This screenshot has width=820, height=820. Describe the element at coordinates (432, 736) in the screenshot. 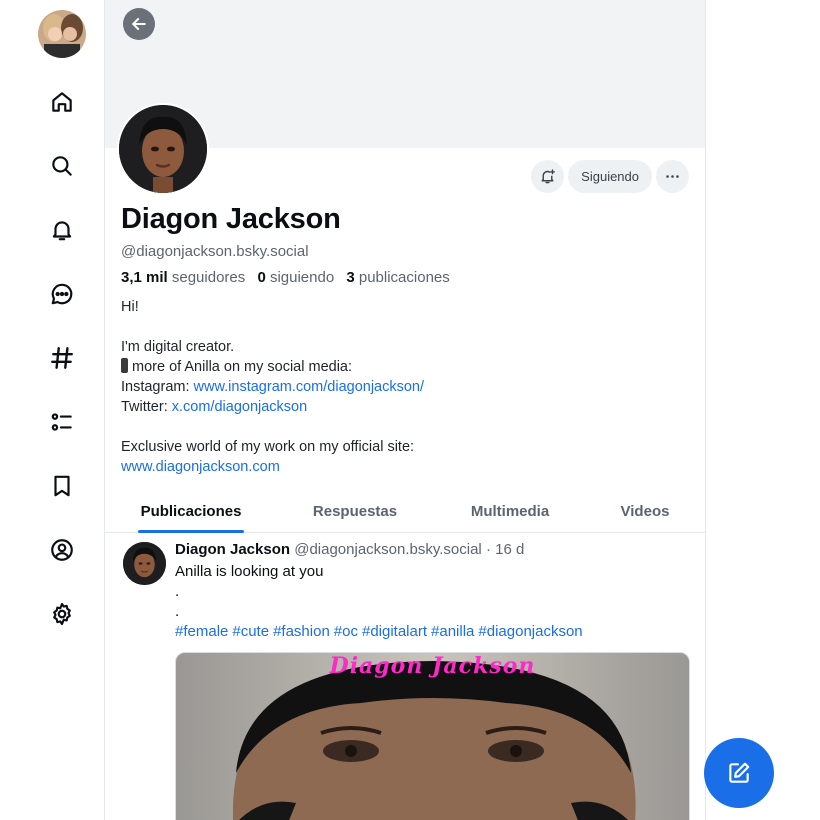

I see `post-image: Diagon Jackson` at that location.